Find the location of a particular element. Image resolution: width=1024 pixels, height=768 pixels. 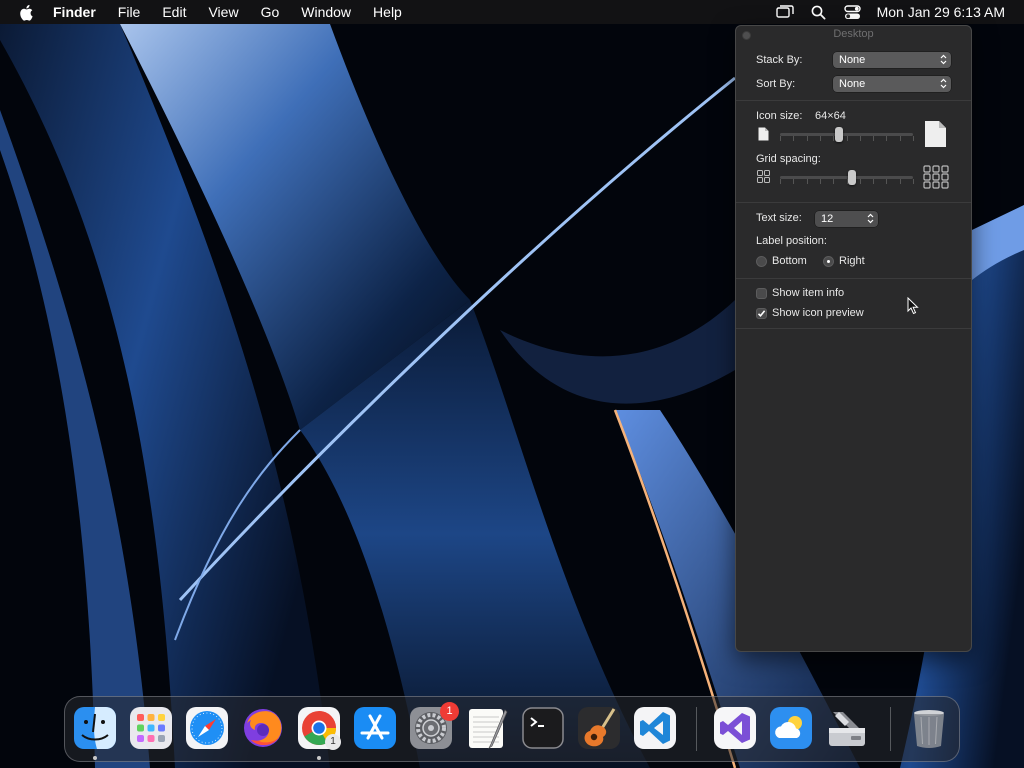

menu-clock: Mon Jan 29 6:13 AM is located at coordinates (941, 12).